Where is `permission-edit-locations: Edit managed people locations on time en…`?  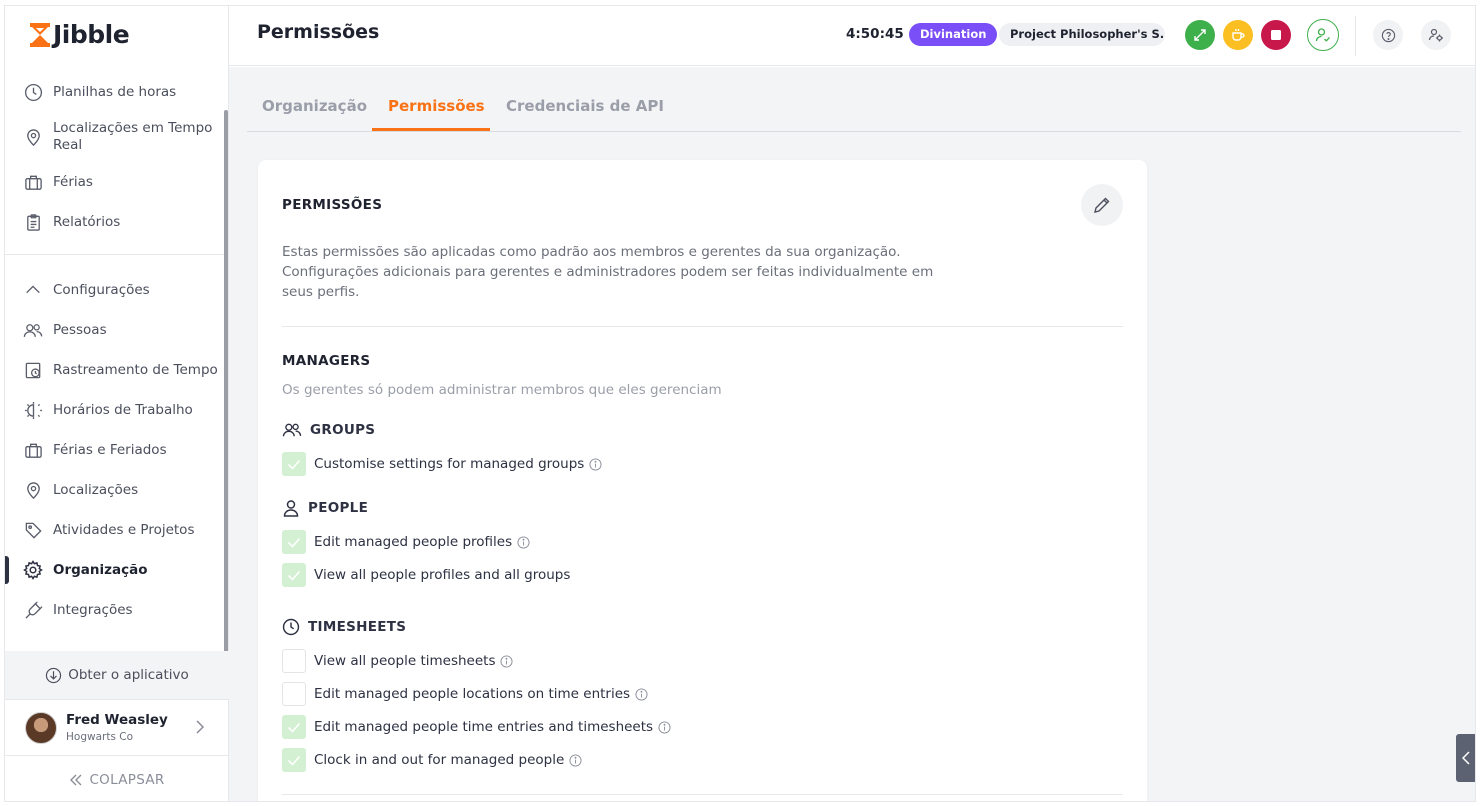 permission-edit-locations: Edit managed people locations on time en… is located at coordinates (465, 694).